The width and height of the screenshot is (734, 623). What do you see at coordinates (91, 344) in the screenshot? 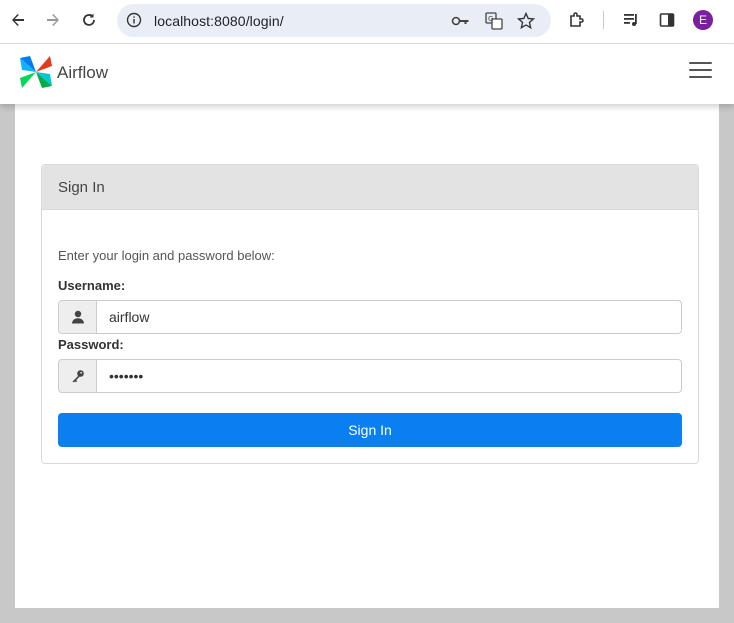
I see `password-label: Password:` at bounding box center [91, 344].